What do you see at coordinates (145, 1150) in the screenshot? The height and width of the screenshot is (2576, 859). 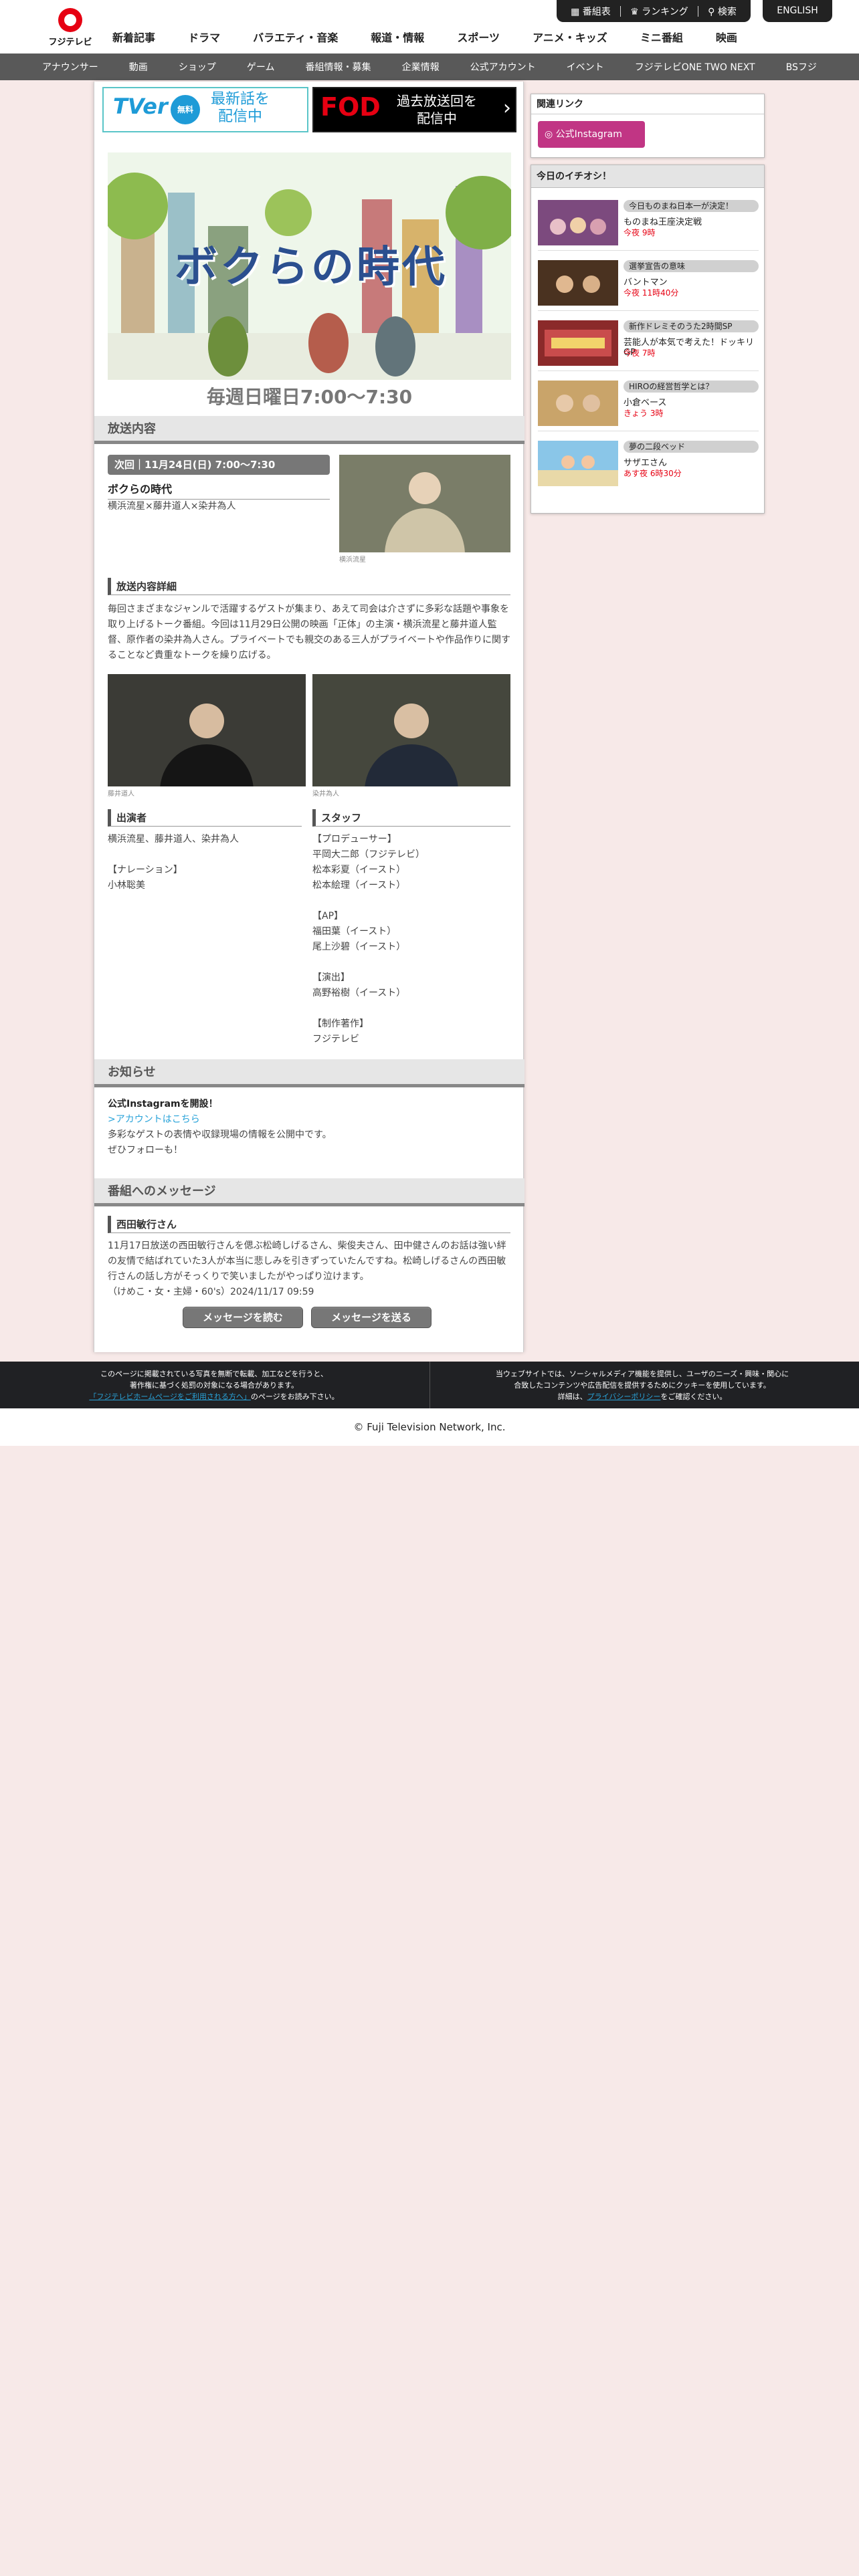 I see `news-line: ぜひフォローも！` at bounding box center [145, 1150].